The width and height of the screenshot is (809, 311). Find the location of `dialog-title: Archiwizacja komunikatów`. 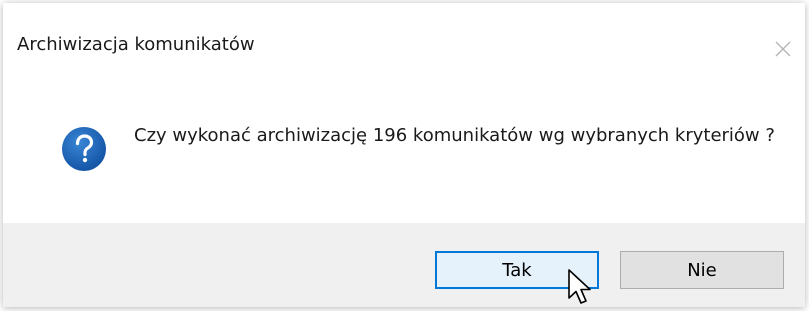

dialog-title: Archiwizacja komunikatów is located at coordinates (136, 44).